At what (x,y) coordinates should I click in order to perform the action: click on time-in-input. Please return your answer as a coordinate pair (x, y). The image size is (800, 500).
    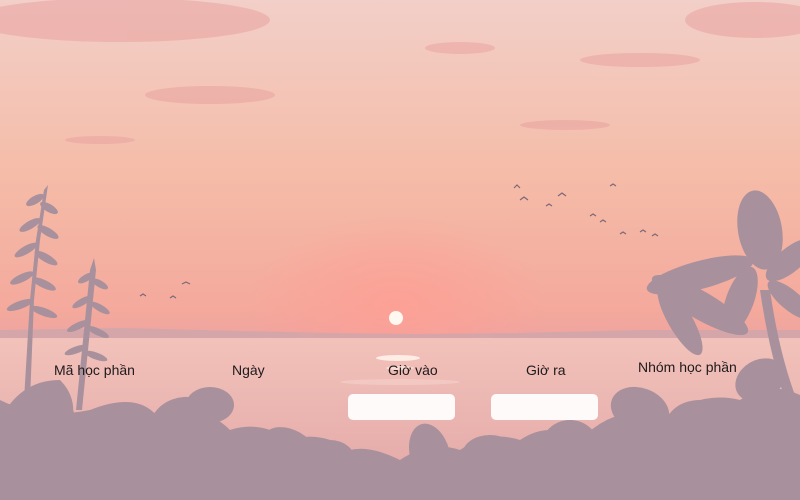
    Looking at the image, I should click on (401, 407).